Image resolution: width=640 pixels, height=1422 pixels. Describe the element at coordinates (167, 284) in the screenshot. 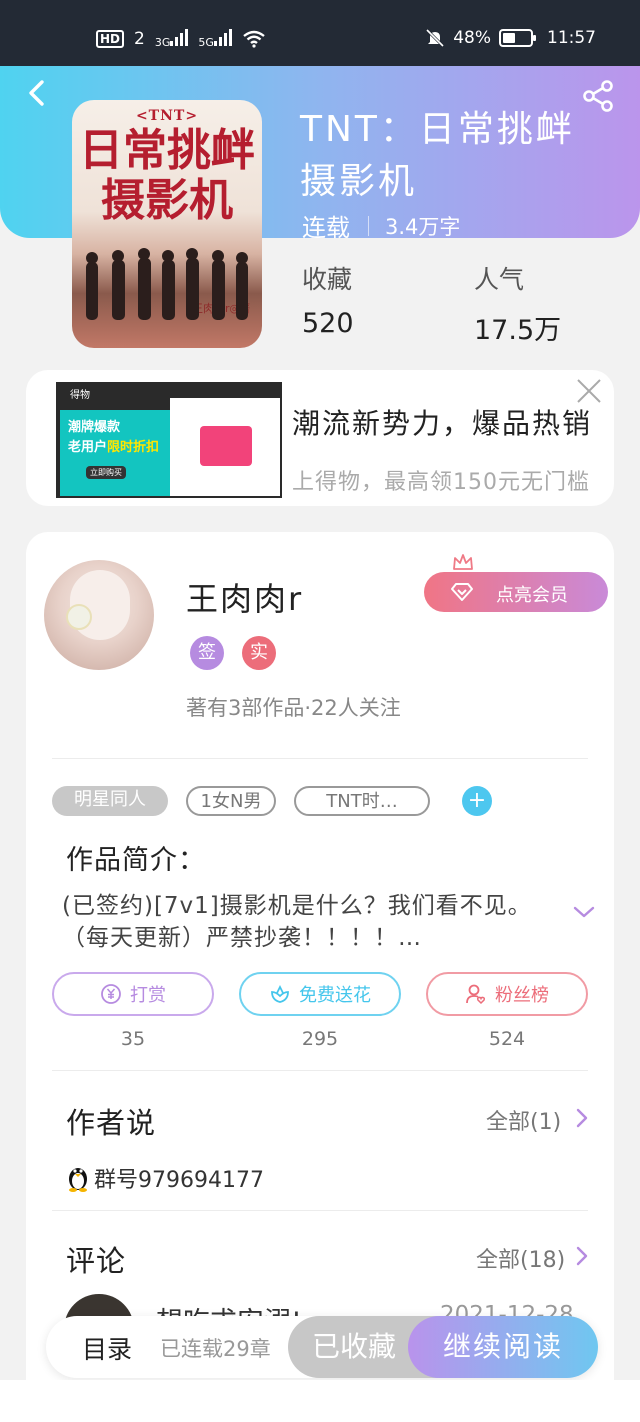

I see `cover-silhouettes` at that location.